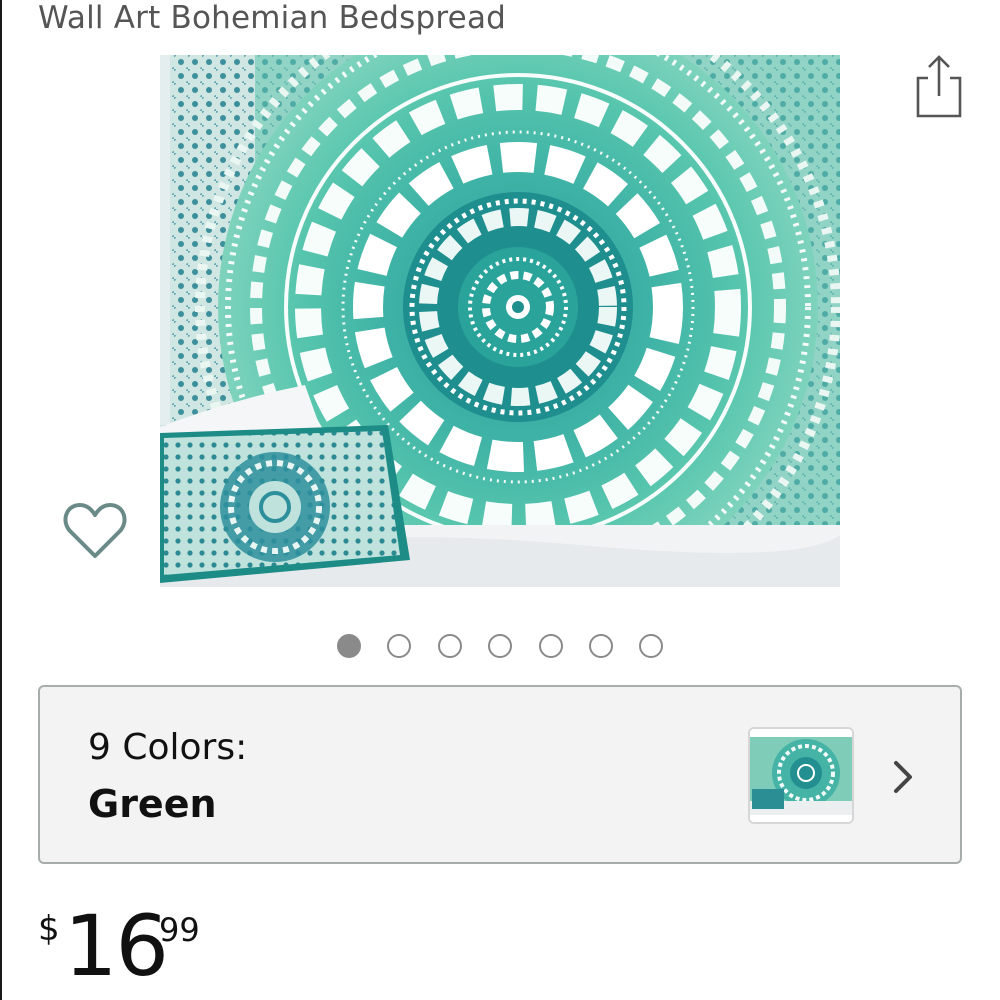 This screenshot has height=1000, width=1000. I want to click on selected-color-name: Green, so click(152, 804).